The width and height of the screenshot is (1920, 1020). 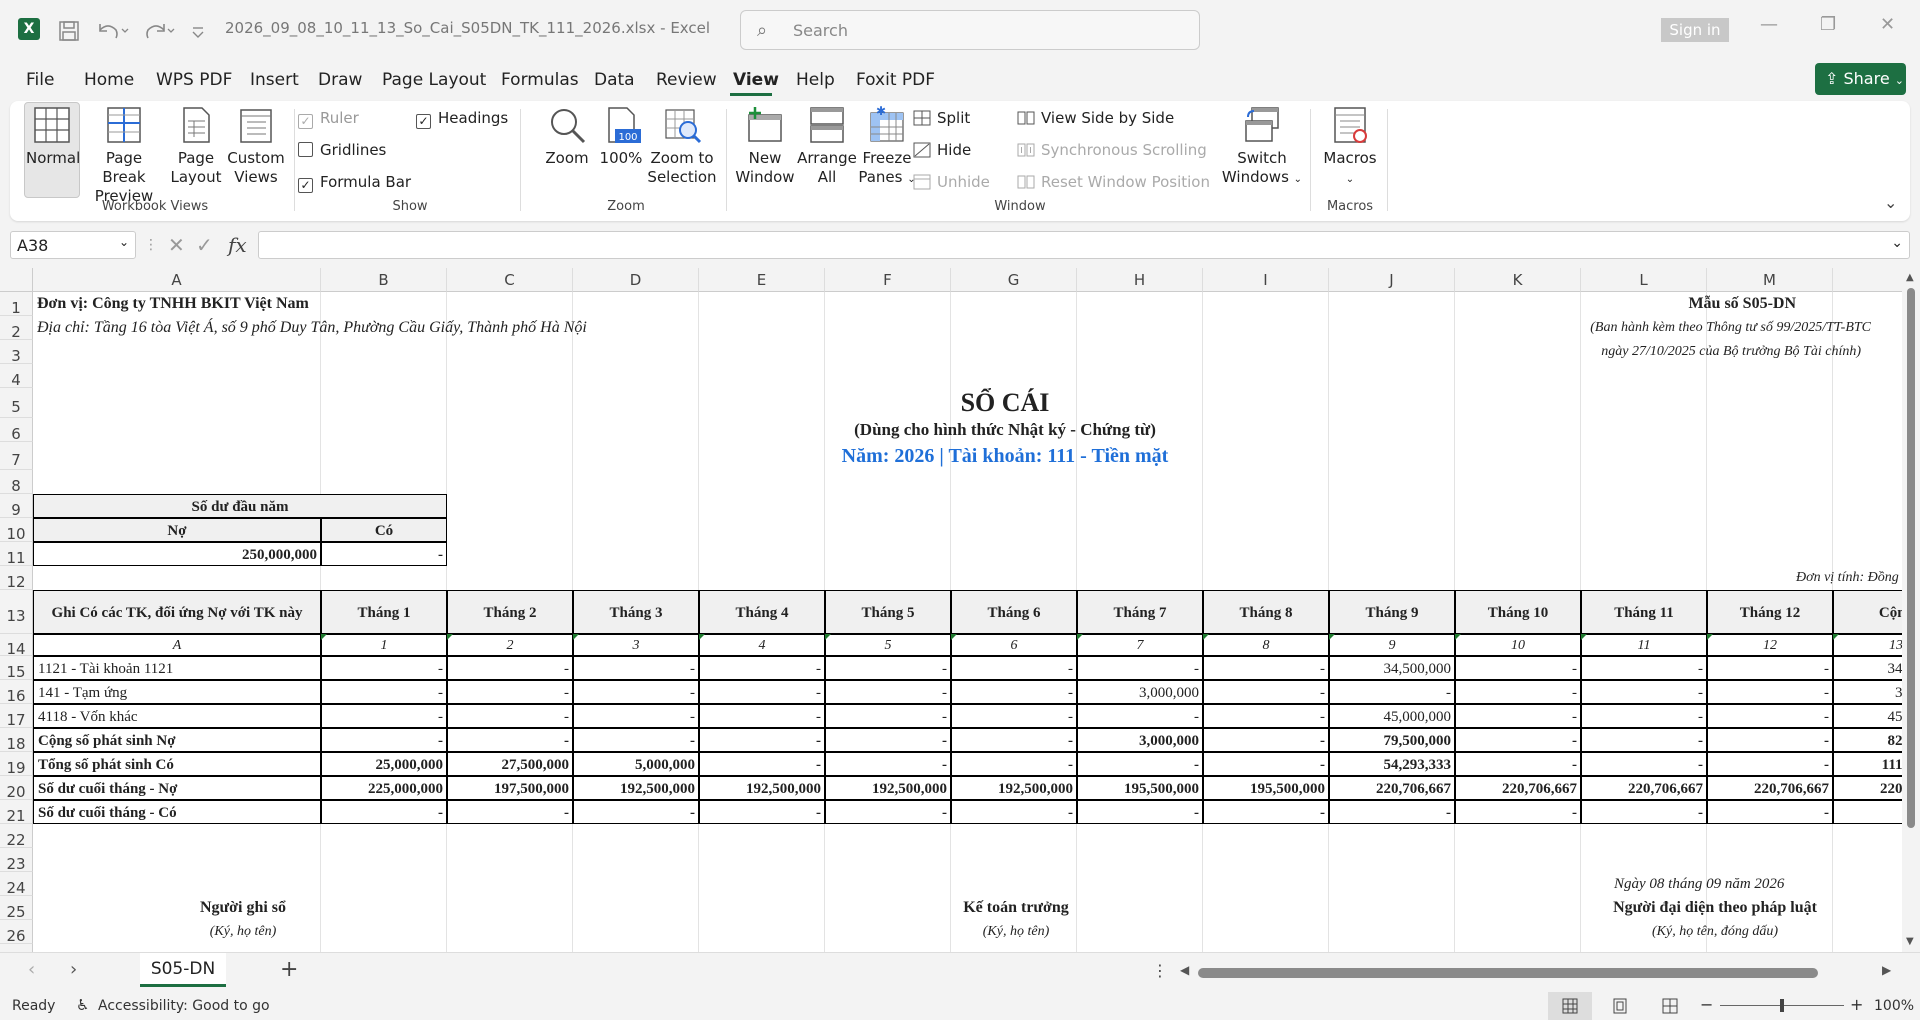 I want to click on column-header-b: B, so click(x=384, y=280).